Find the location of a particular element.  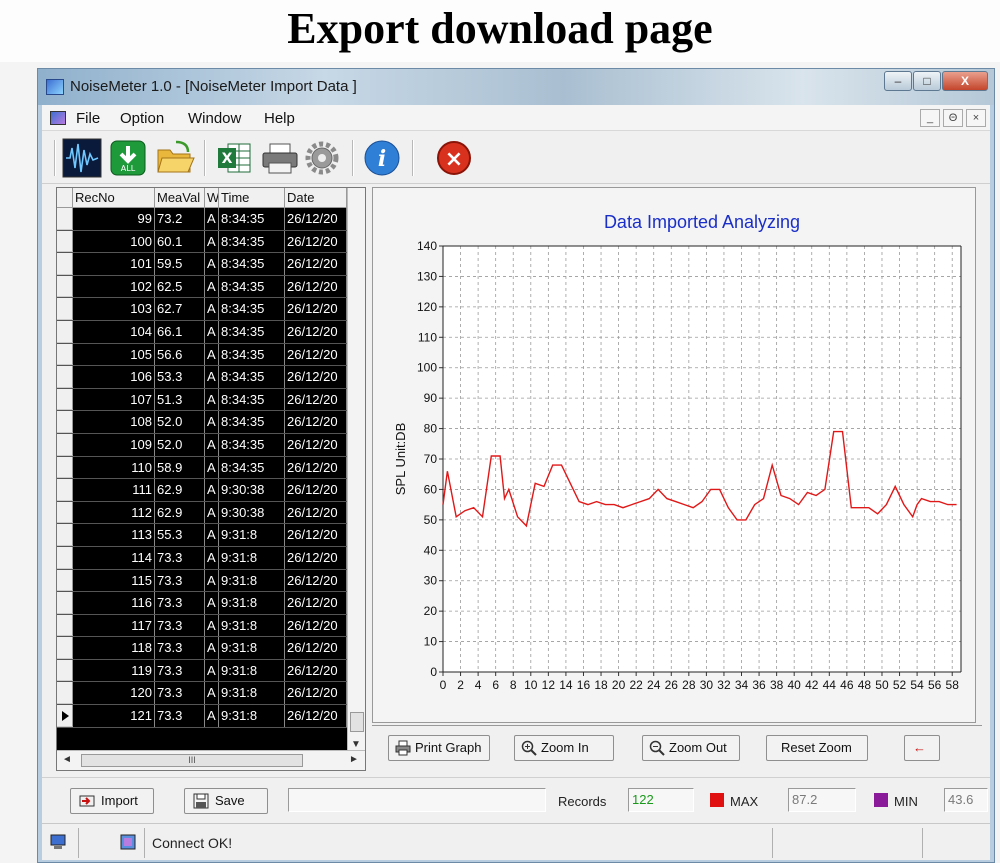

cell-recno: 100 is located at coordinates (114, 241).